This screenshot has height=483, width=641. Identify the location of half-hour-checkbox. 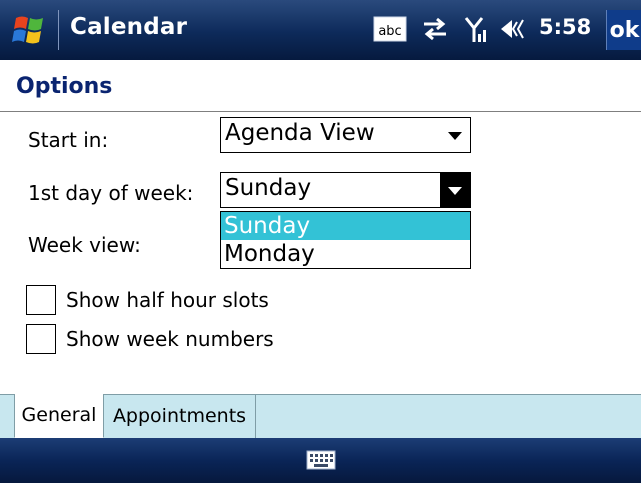
(41, 300).